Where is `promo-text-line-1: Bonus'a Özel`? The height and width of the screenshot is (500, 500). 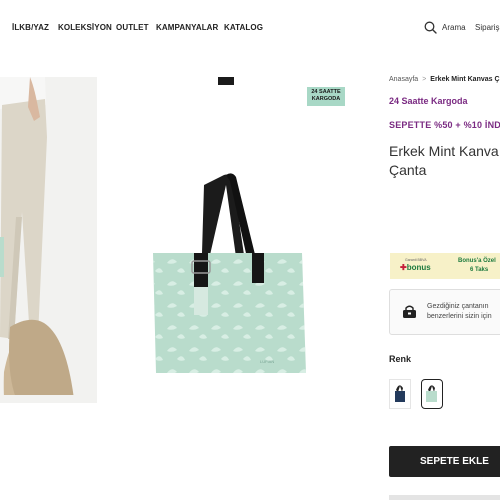 promo-text-line-1: Bonus'a Özel is located at coordinates (477, 261).